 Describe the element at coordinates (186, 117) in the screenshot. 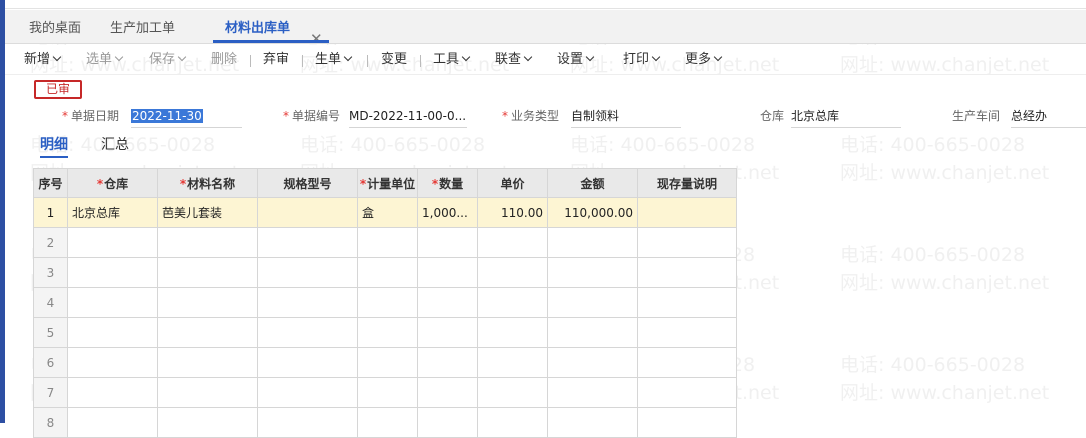

I see `date-field: 2022-11-30` at that location.